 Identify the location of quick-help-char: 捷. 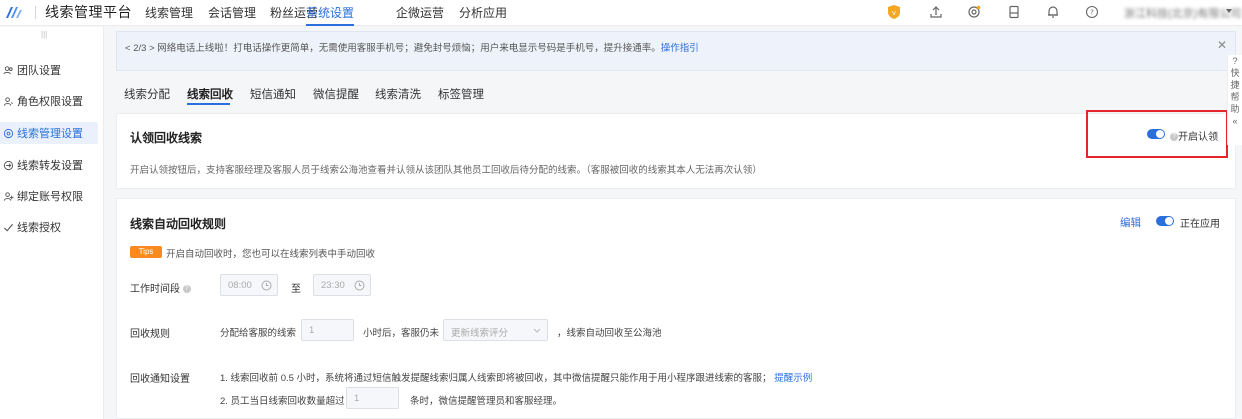
(1235, 85).